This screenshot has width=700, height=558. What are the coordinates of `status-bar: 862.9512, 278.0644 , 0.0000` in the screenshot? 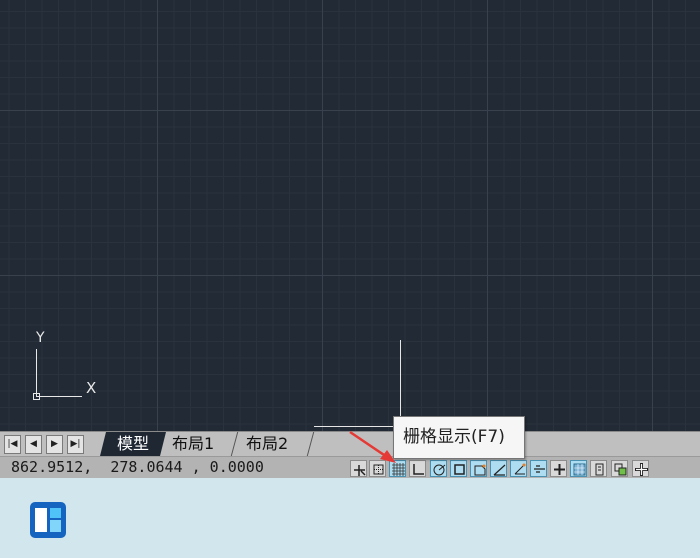 It's located at (350, 467).